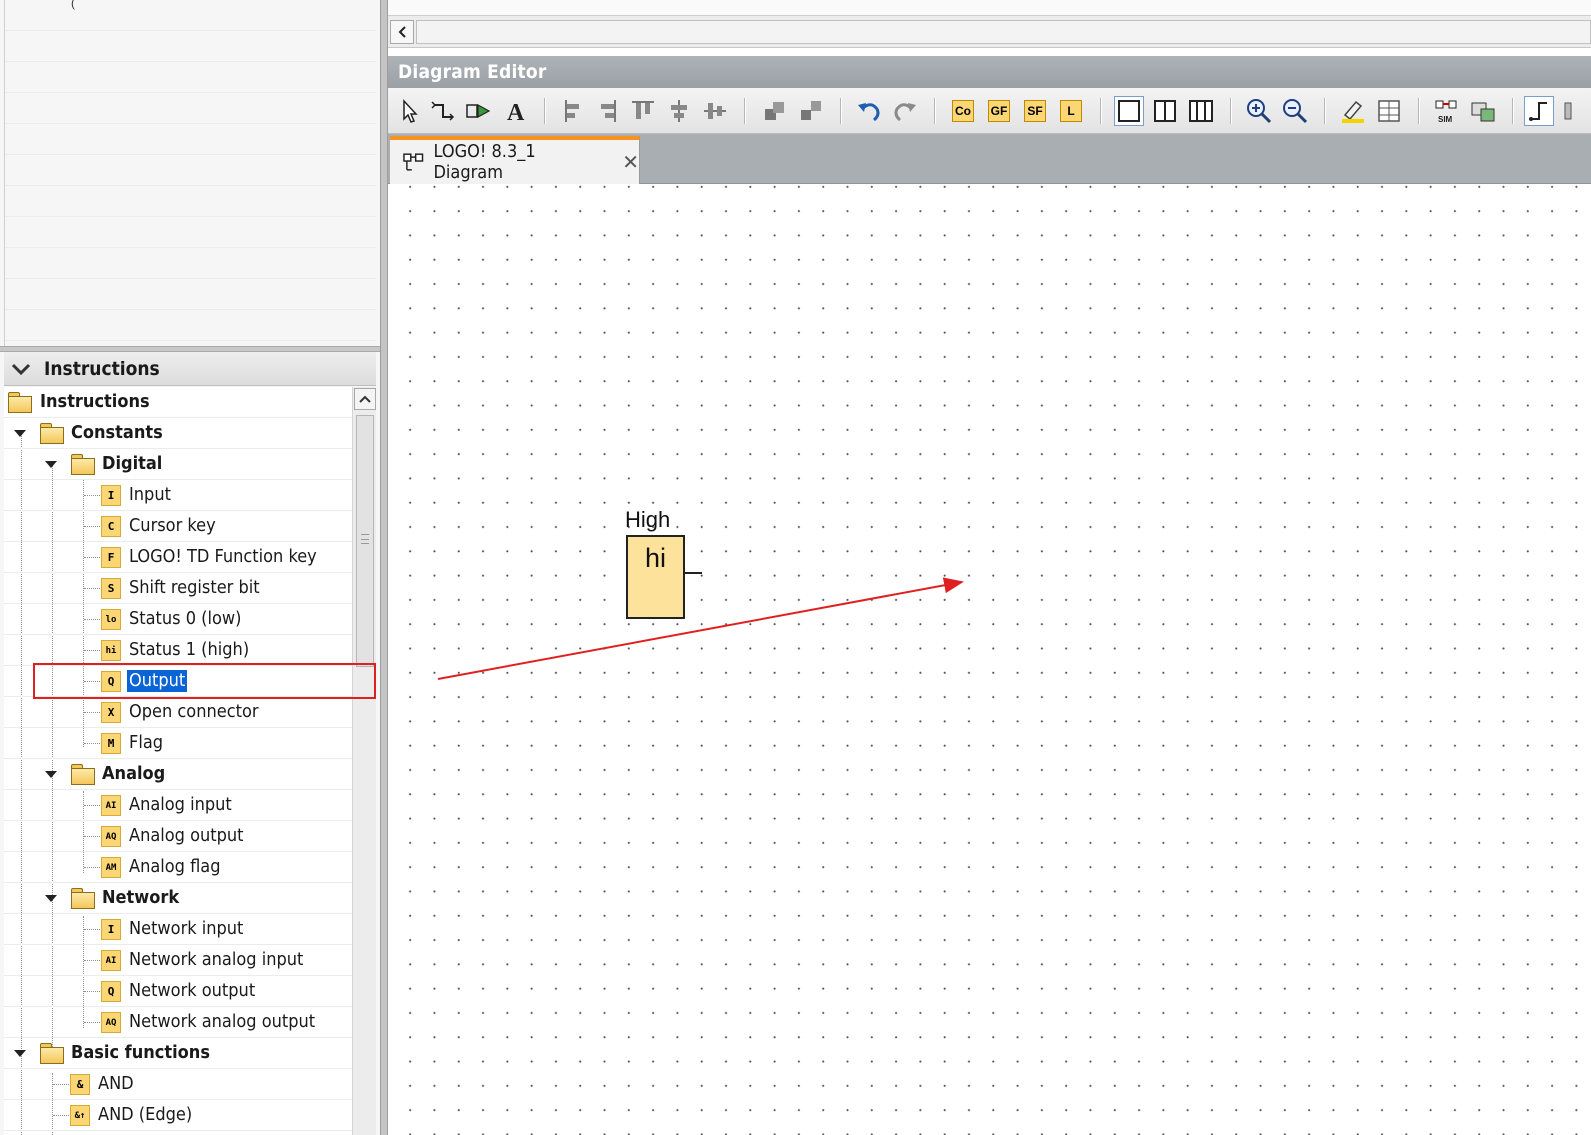  Describe the element at coordinates (1003, 32) in the screenshot. I see `scroll-track` at that location.